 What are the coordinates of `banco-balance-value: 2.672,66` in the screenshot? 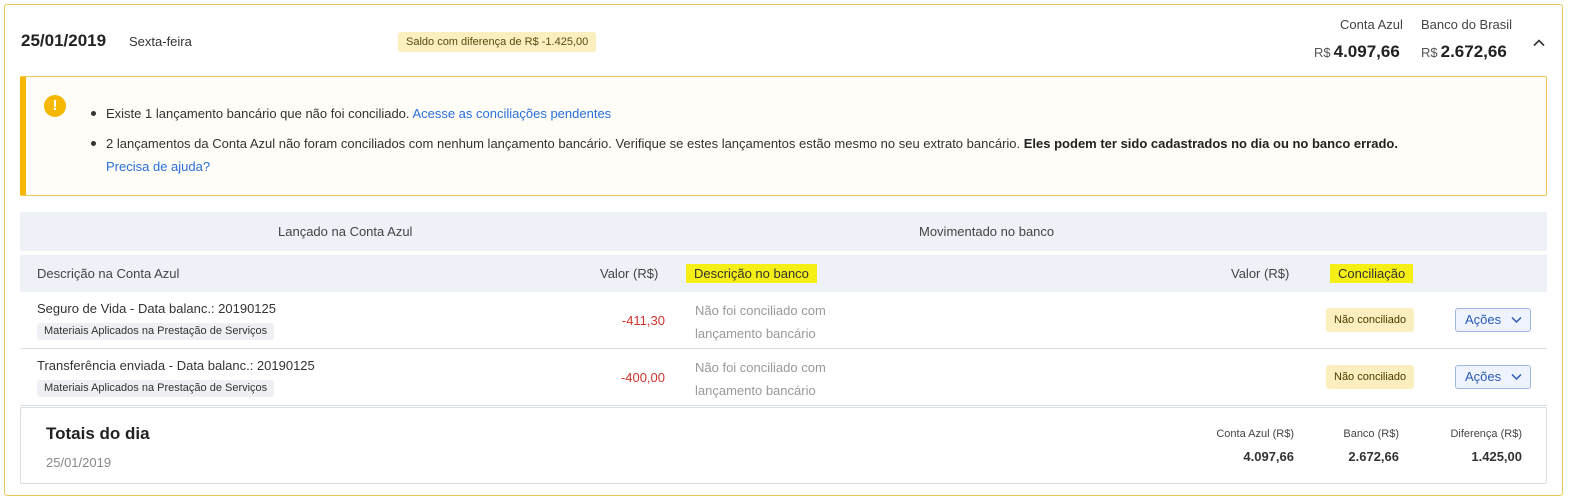 It's located at (1473, 51).